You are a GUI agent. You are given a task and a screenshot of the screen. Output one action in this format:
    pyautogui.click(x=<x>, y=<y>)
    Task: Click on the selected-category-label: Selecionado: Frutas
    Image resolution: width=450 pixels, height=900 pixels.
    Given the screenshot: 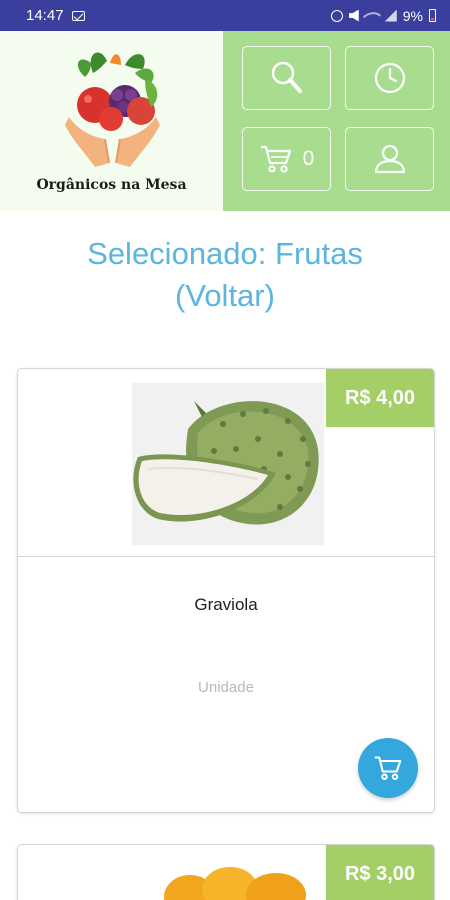 What is the action you would take?
    pyautogui.click(x=225, y=253)
    